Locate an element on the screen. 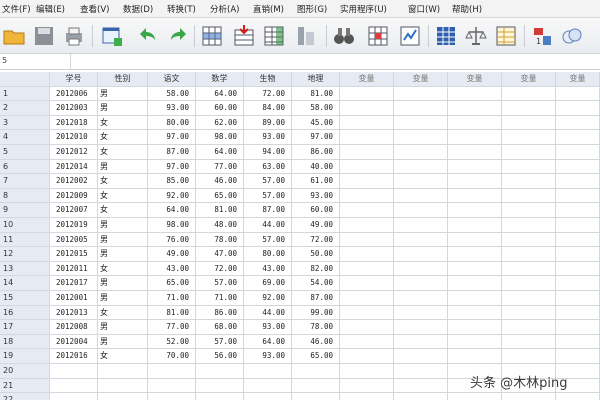 The image size is (600, 400). open-folder-icon is located at coordinates (14, 36).